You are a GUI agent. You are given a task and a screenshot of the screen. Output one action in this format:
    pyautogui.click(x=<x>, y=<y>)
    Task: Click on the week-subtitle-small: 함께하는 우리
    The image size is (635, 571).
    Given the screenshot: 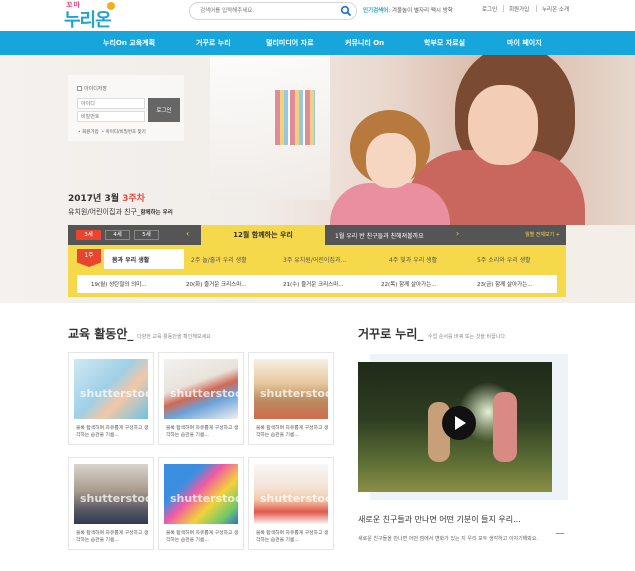 What is the action you would take?
    pyautogui.click(x=156, y=213)
    